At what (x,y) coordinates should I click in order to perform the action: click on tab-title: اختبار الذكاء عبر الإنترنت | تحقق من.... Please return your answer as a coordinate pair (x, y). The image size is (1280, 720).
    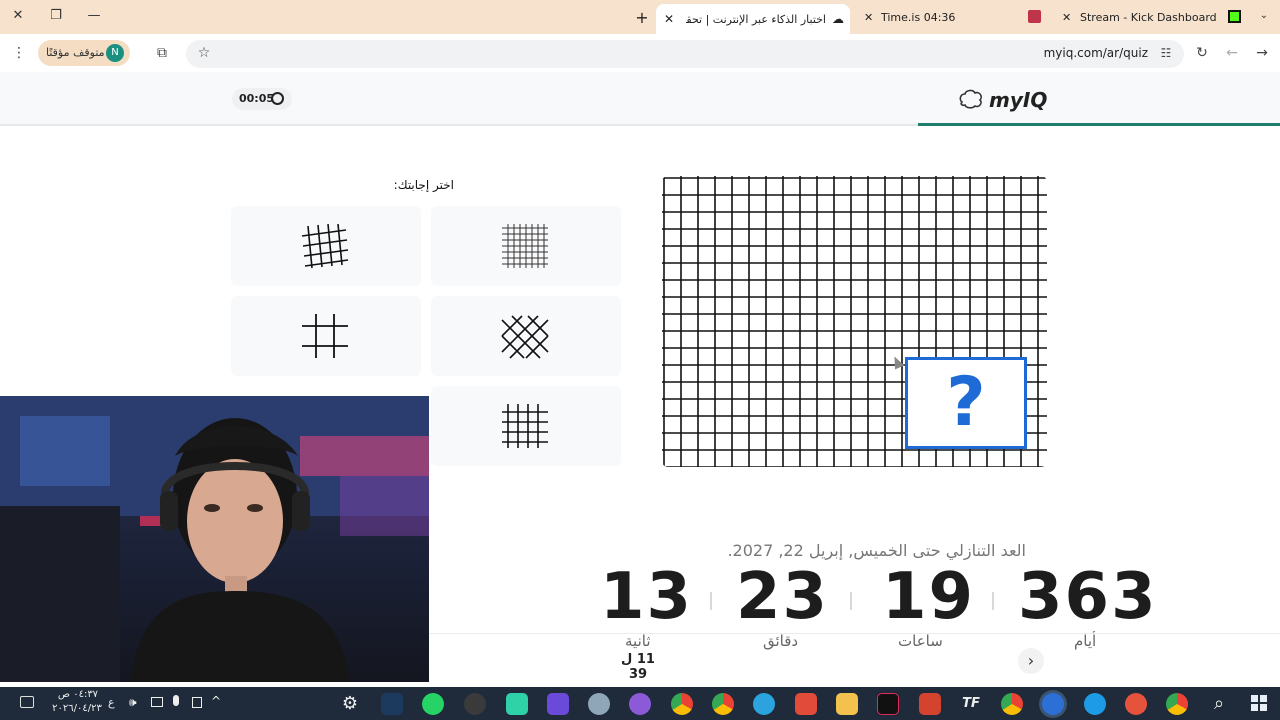
    Looking at the image, I should click on (756, 19).